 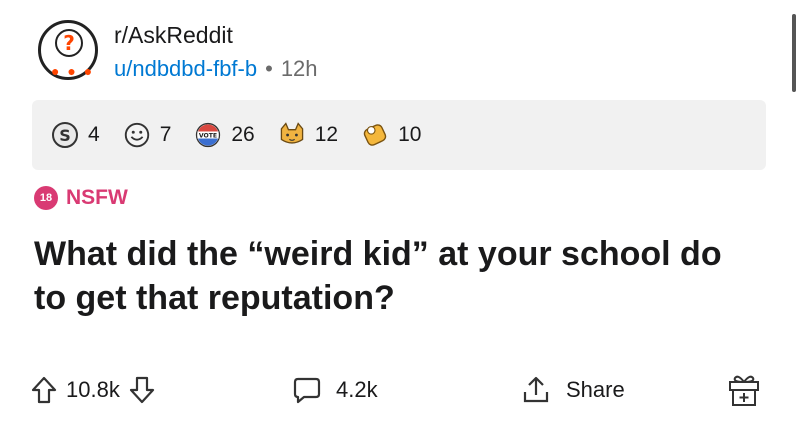 I want to click on scrollbar, so click(x=794, y=53).